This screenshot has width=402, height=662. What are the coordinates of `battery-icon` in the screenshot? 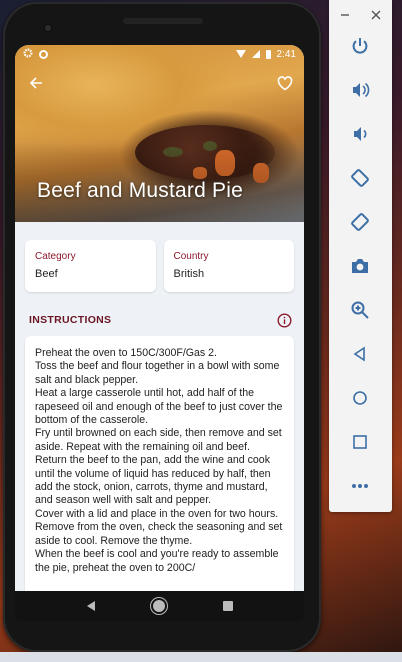 It's located at (268, 54).